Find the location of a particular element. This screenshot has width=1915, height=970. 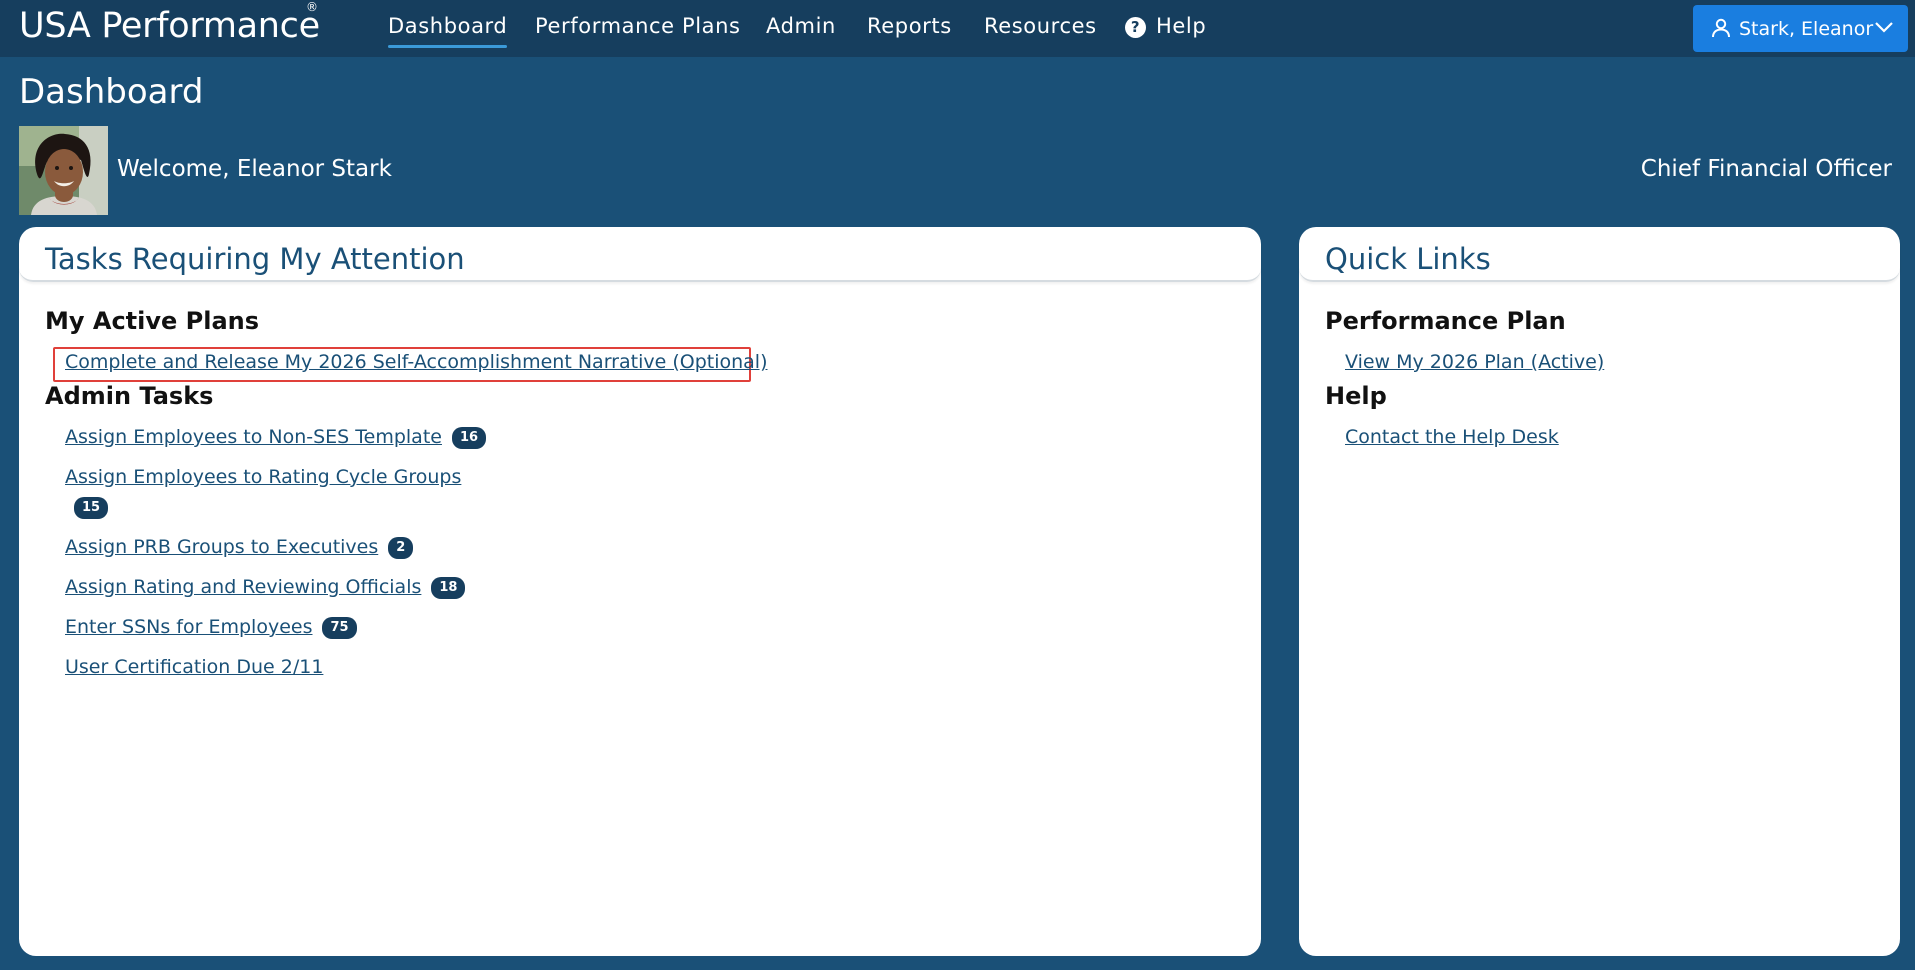

count-badge: 18 is located at coordinates (448, 588).